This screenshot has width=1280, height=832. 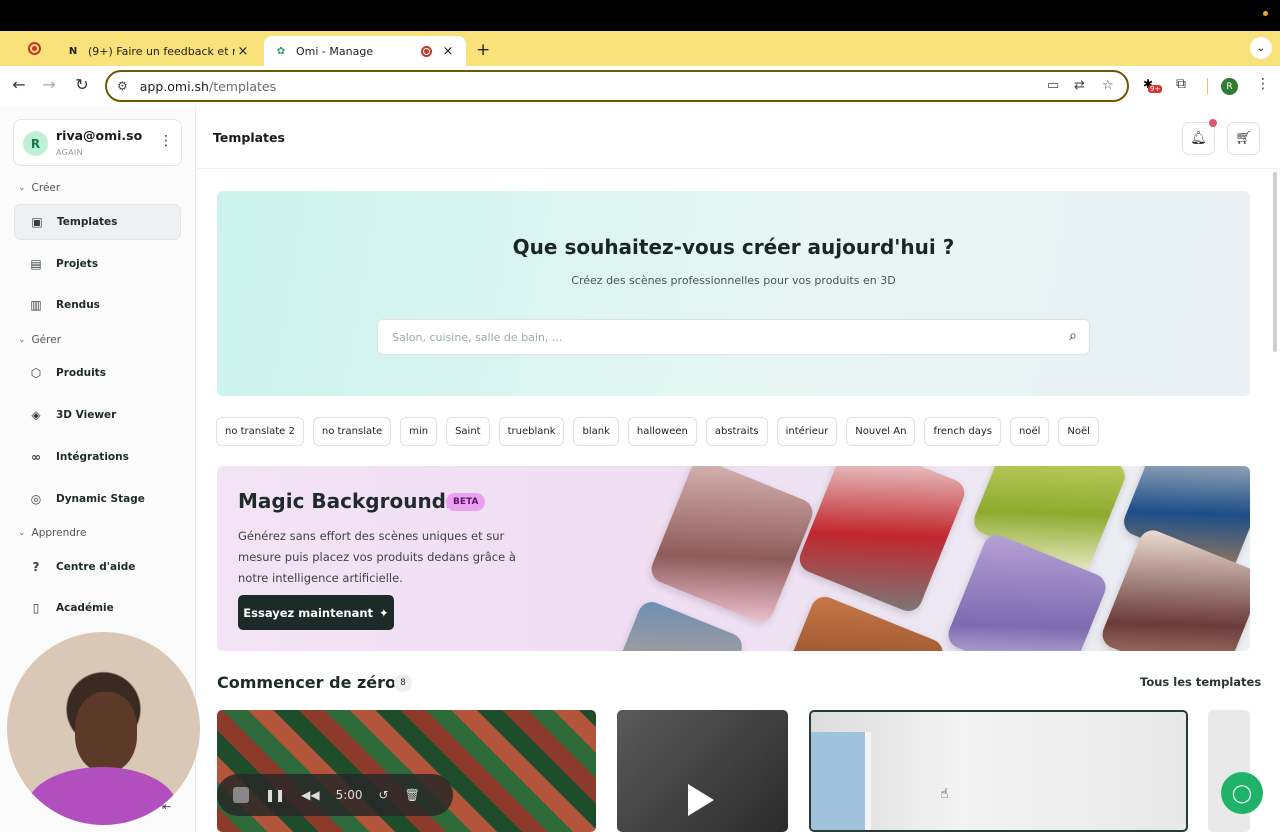 What do you see at coordinates (97, 264) in the screenshot?
I see `sidebar-item-projets: ▤ Projets` at bounding box center [97, 264].